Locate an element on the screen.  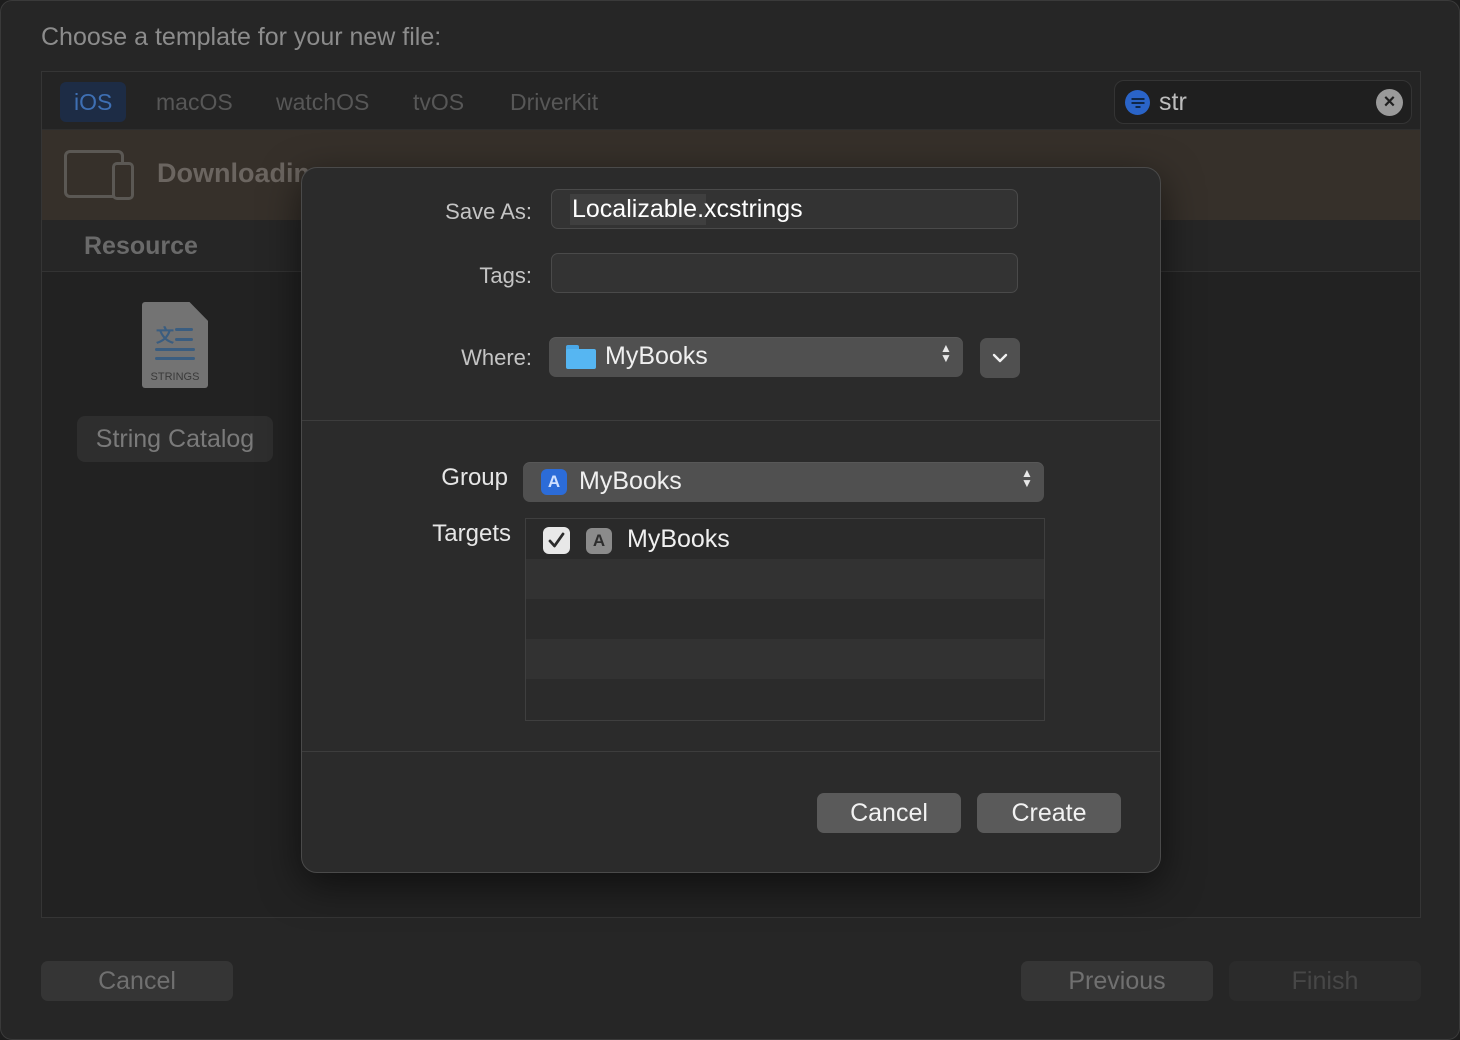
tags-field is located at coordinates (784, 273).